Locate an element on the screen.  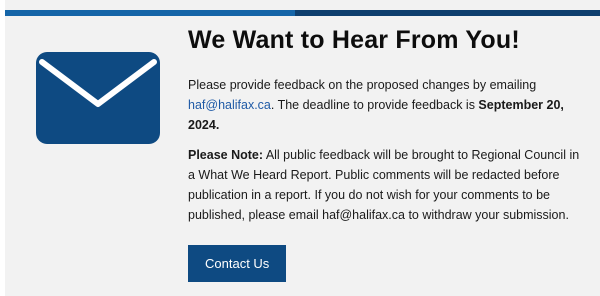
top-rule-accent is located at coordinates (150, 13).